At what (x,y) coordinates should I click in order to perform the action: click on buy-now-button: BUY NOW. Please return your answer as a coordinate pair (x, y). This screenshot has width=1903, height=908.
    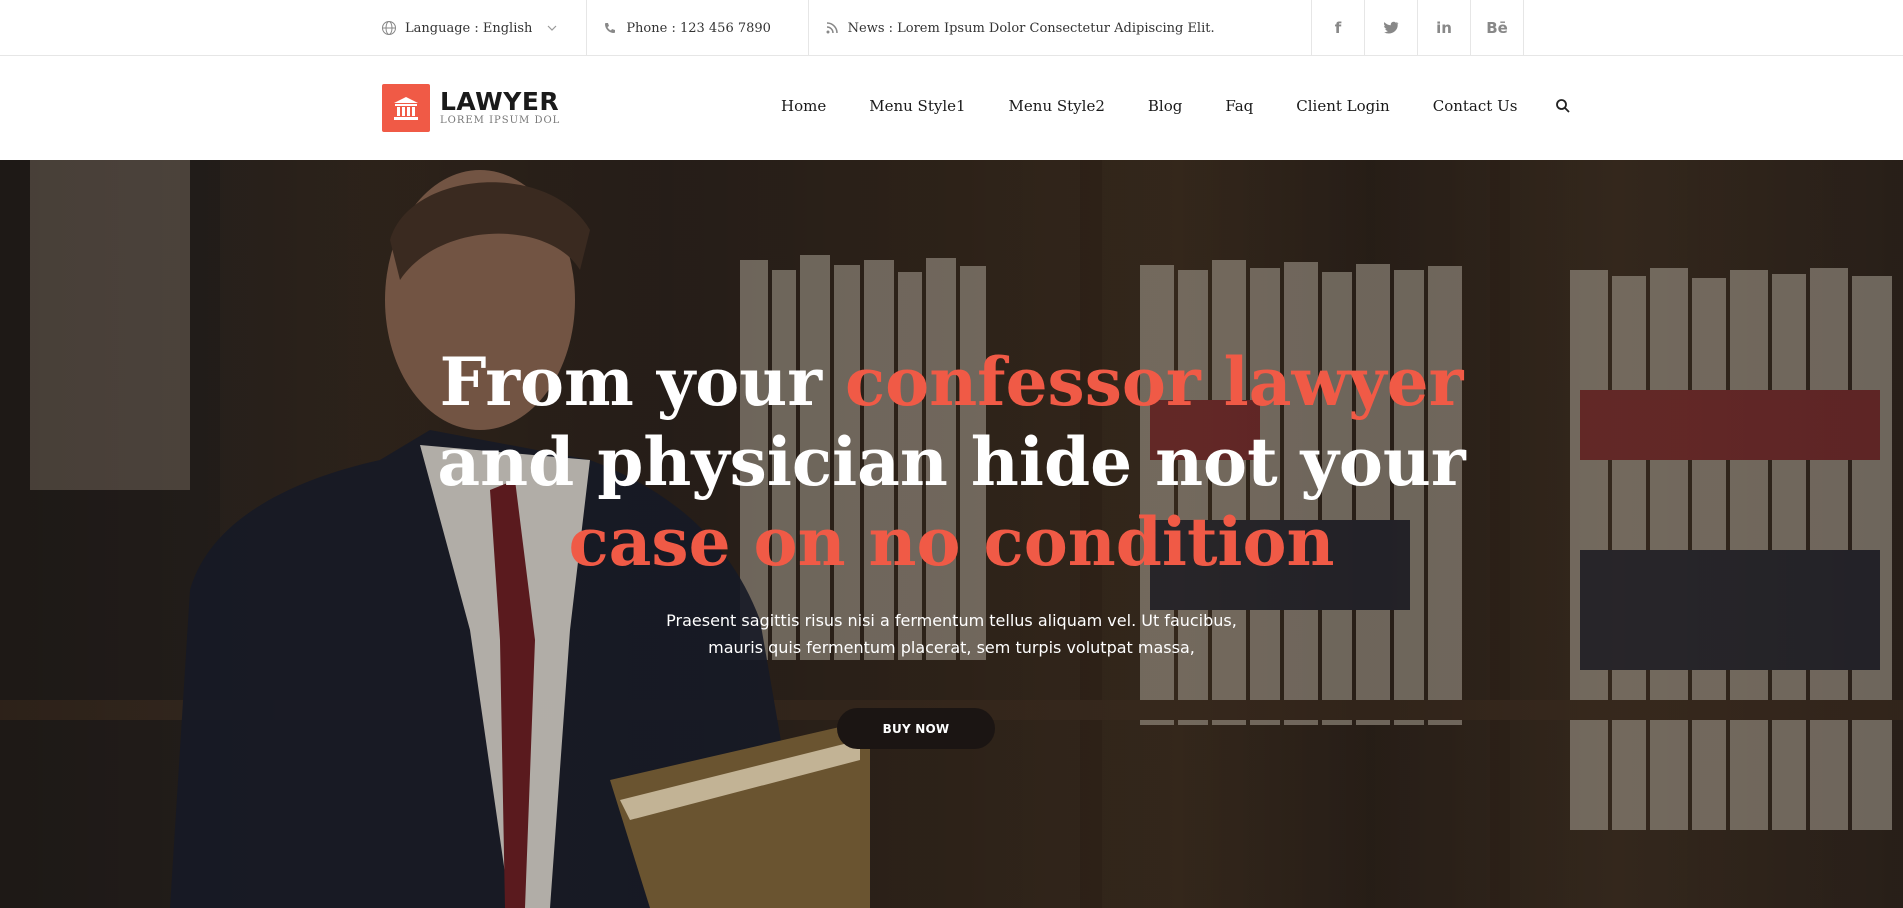
    Looking at the image, I should click on (916, 728).